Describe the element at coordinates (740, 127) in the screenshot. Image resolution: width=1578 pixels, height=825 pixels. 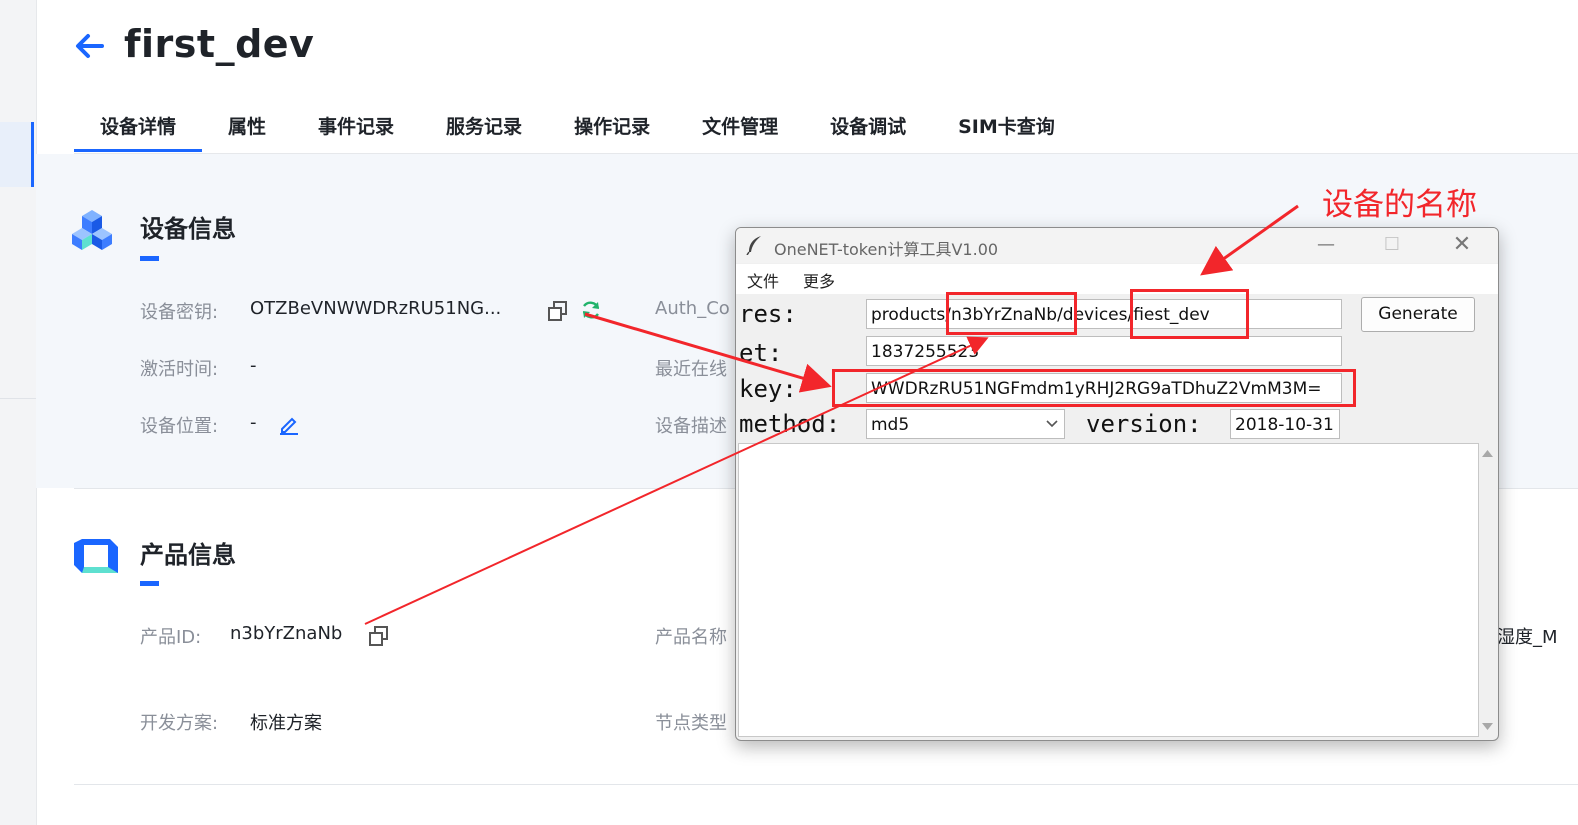
I see `tab-file-management: 文件管理` at that location.